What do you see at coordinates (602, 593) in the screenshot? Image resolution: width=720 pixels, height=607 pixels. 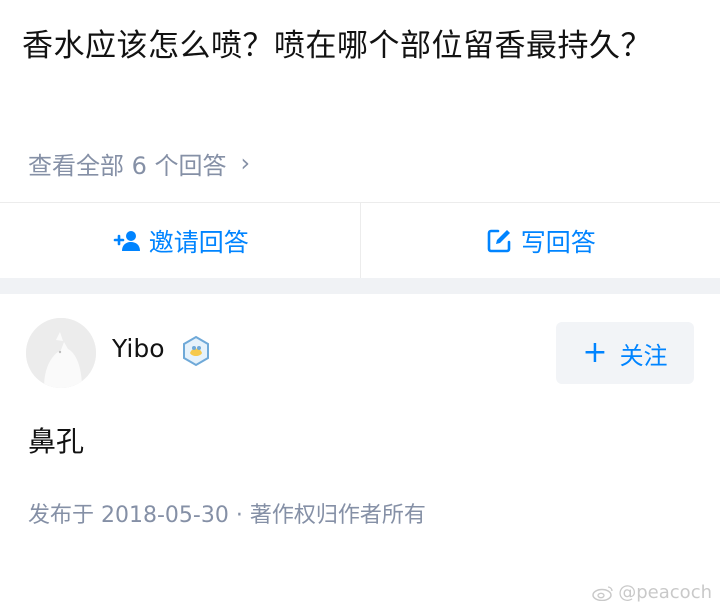 I see `weibo-logo-icon` at bounding box center [602, 593].